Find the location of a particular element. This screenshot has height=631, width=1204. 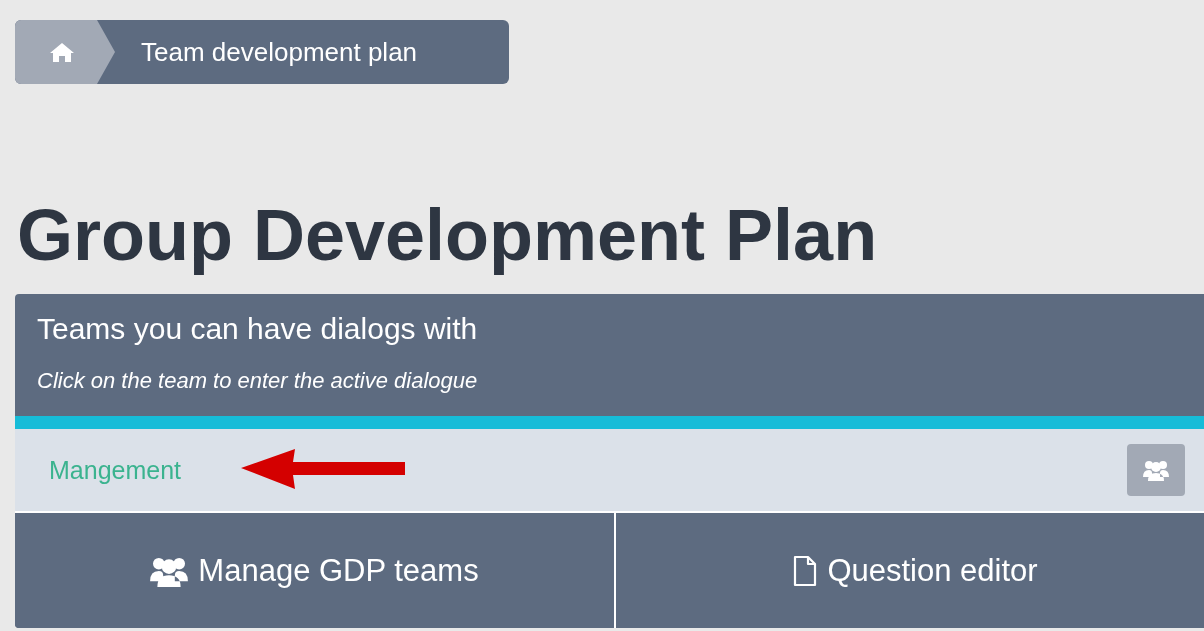

panel-subheading: Click on the team to enter the active dialogue is located at coordinates (258, 381).